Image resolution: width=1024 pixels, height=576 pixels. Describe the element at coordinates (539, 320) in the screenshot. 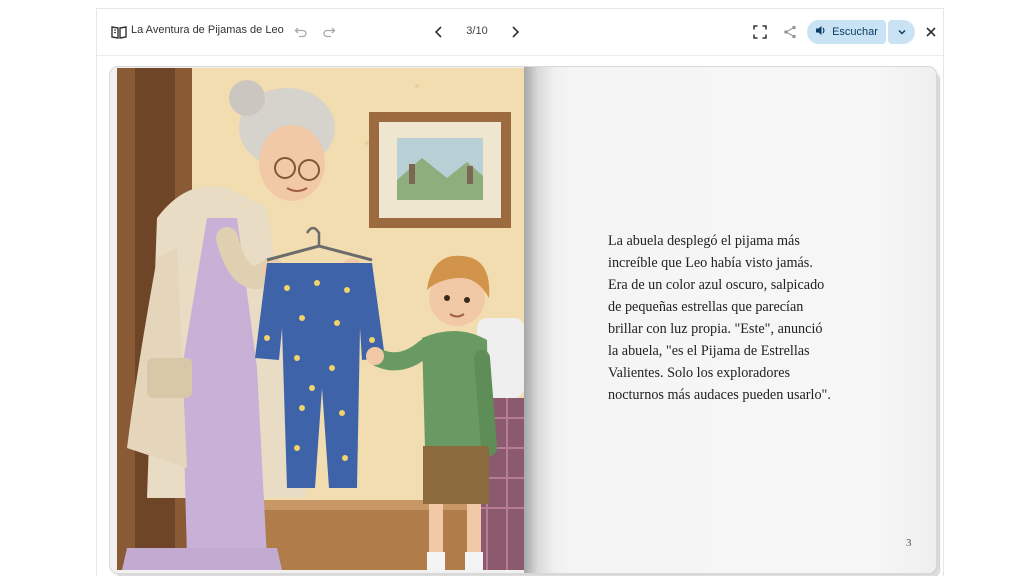

I see `book-spine-shadow` at that location.